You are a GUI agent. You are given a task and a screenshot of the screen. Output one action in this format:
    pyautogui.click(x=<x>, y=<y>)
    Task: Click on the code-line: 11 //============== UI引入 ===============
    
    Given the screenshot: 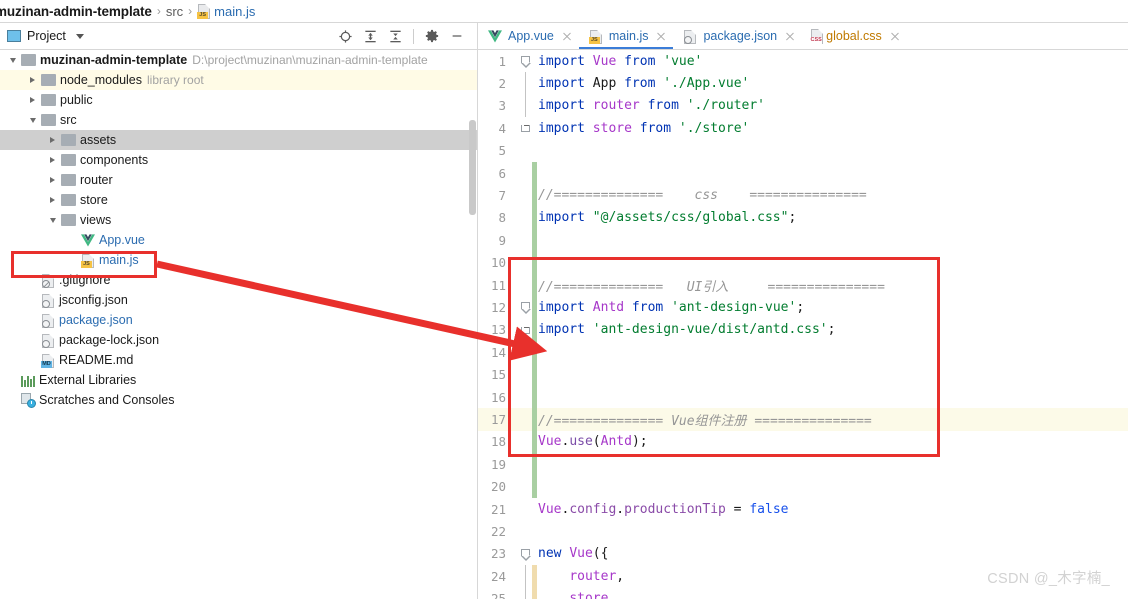 What is the action you would take?
    pyautogui.click(x=803, y=285)
    